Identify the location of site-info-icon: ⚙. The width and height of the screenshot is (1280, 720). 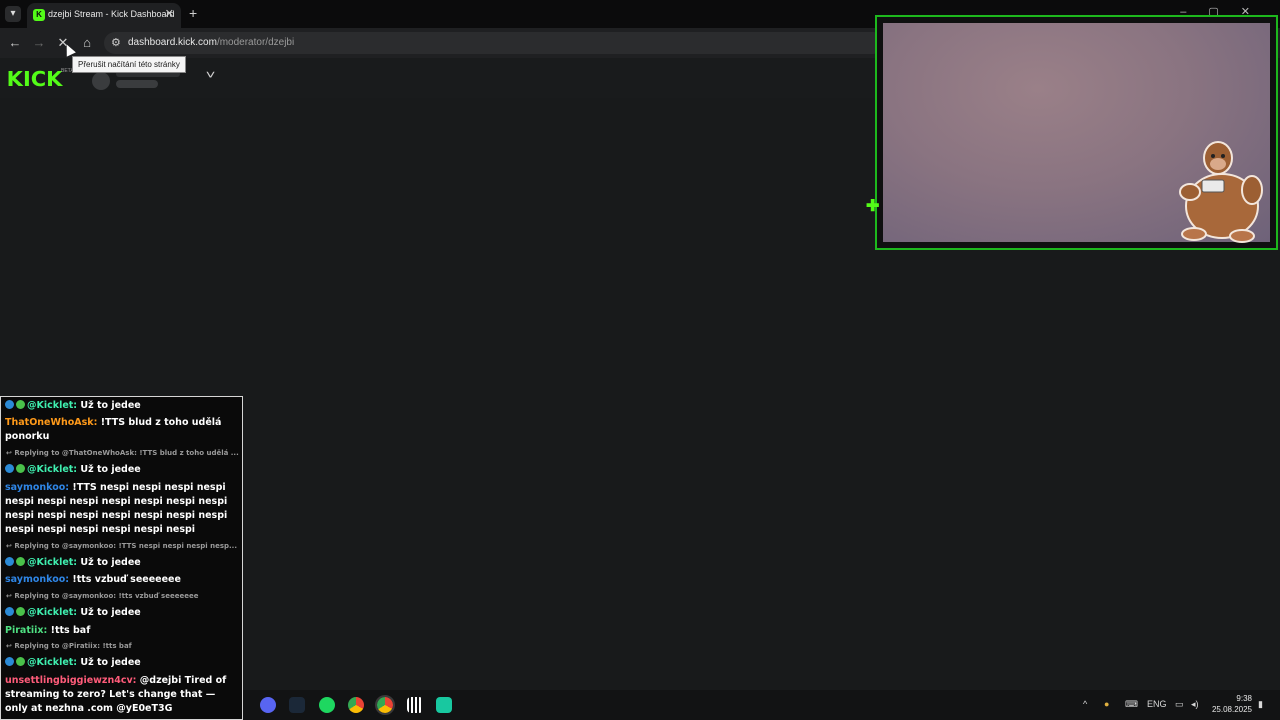
(116, 42).